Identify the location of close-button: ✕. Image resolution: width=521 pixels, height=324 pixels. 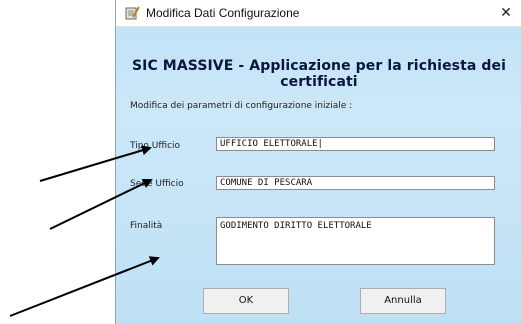
(505, 13).